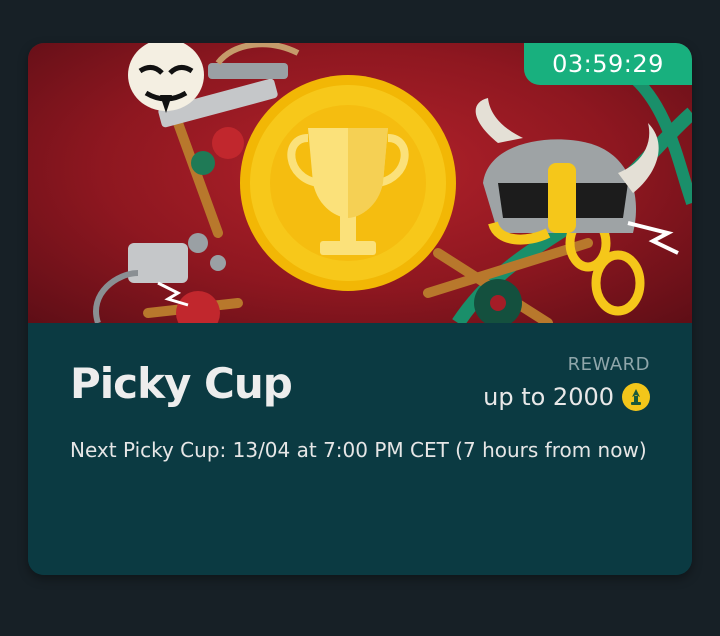  What do you see at coordinates (181, 383) in the screenshot?
I see `event-title: Picky Cup` at bounding box center [181, 383].